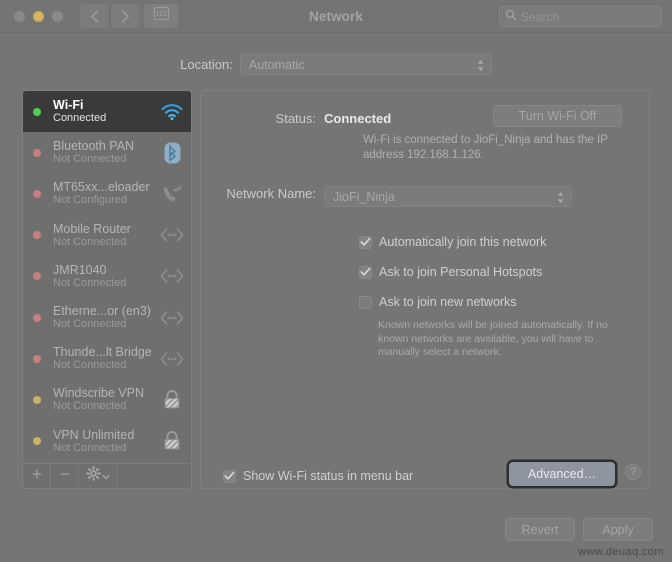  What do you see at coordinates (271, 193) in the screenshot?
I see `network-name-label: Network Name:` at bounding box center [271, 193].